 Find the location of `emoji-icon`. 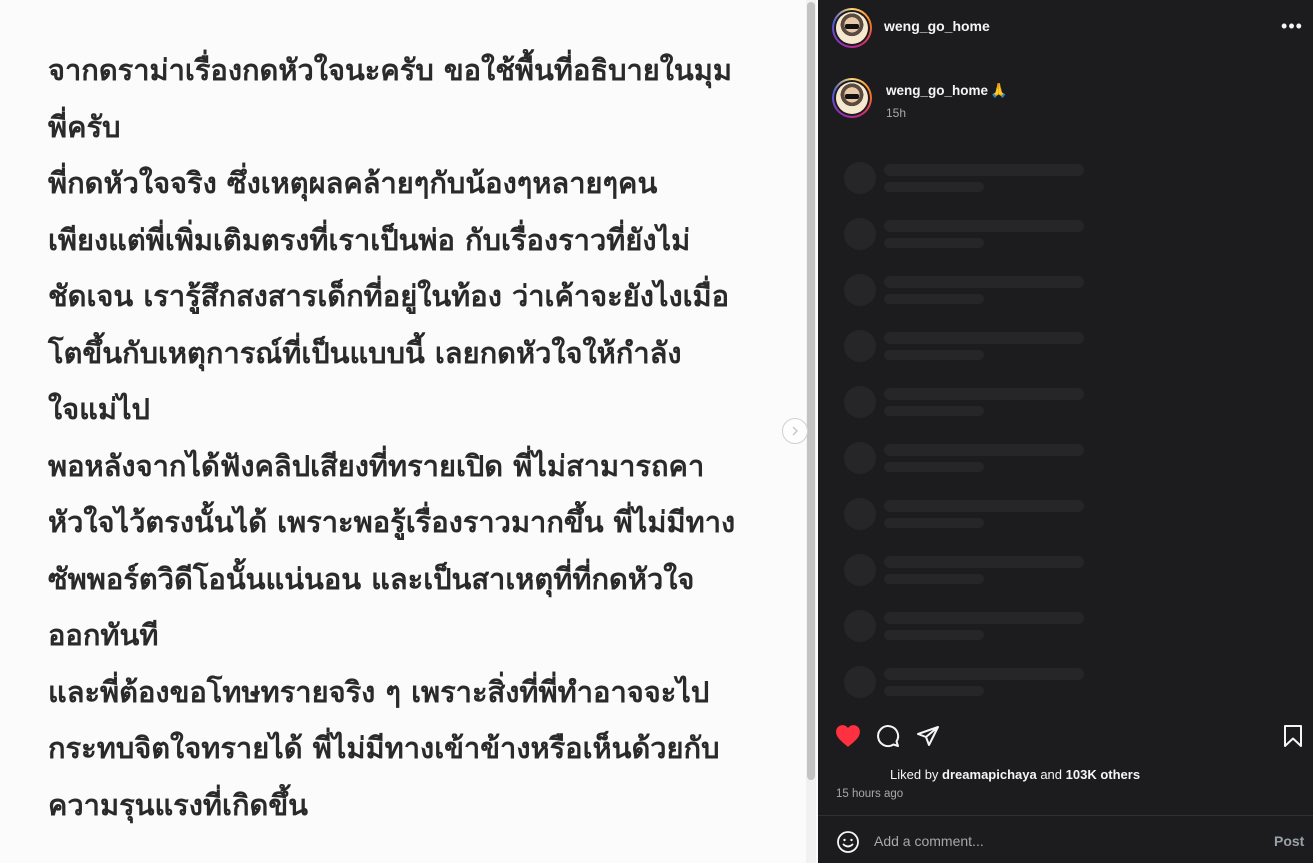

emoji-icon is located at coordinates (848, 842).